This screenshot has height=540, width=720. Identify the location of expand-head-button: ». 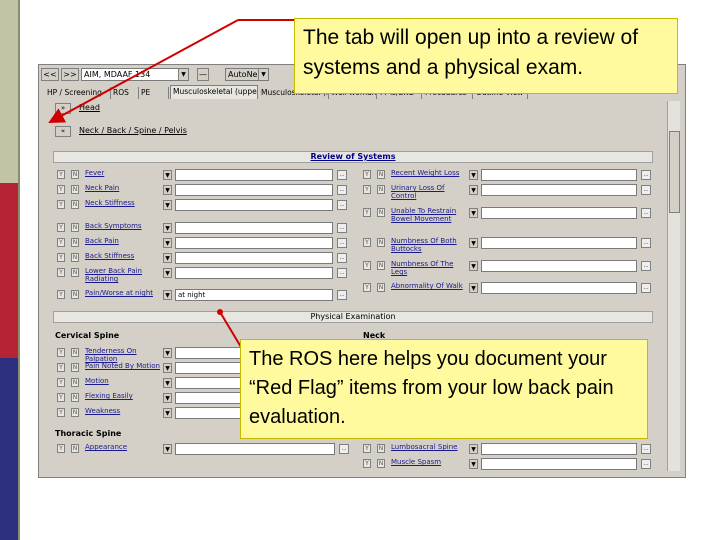
(63, 108).